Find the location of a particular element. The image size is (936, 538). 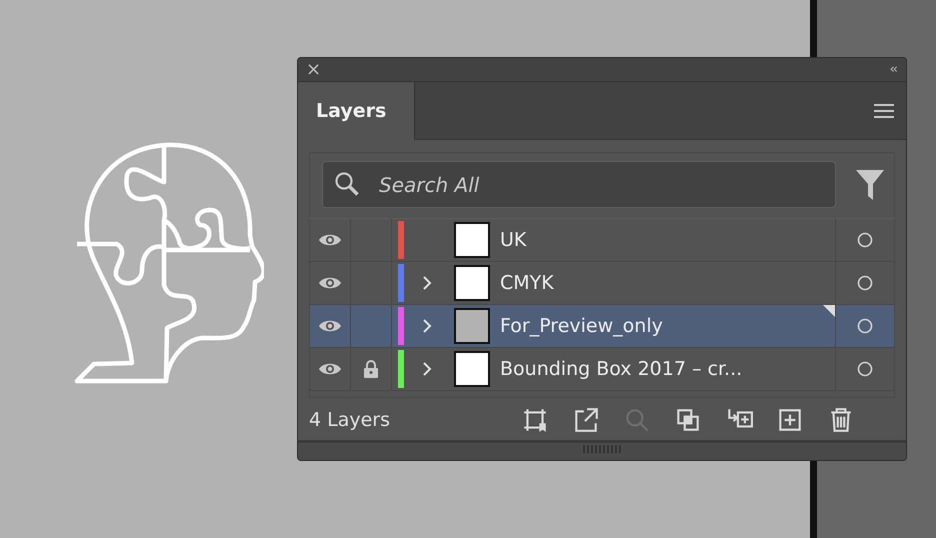

panel-tab: Layers is located at coordinates (357, 111).